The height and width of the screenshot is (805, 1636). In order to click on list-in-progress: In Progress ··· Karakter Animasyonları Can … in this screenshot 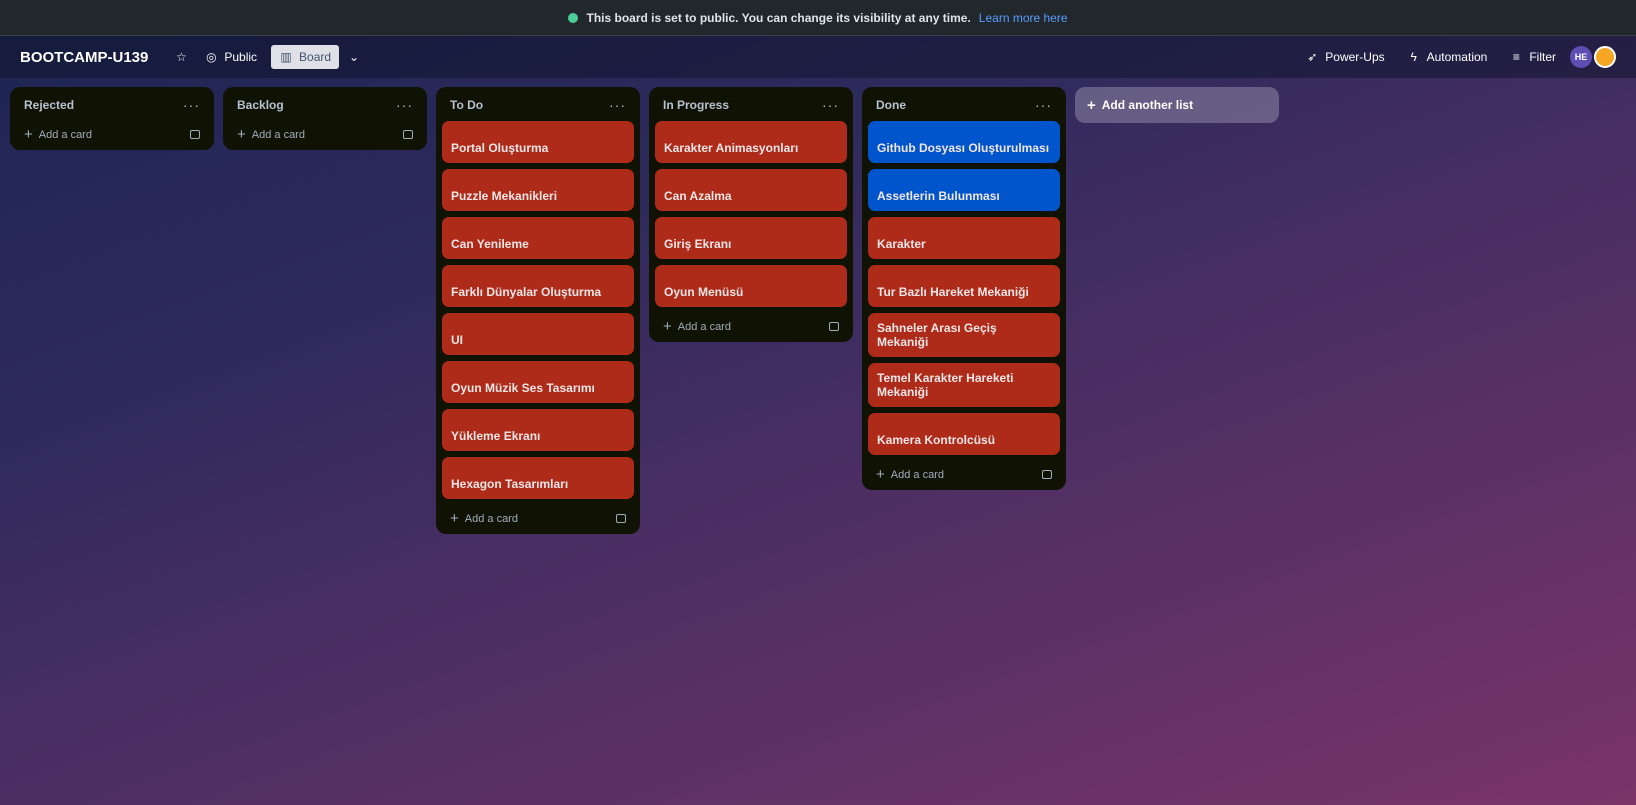, I will do `click(751, 214)`.